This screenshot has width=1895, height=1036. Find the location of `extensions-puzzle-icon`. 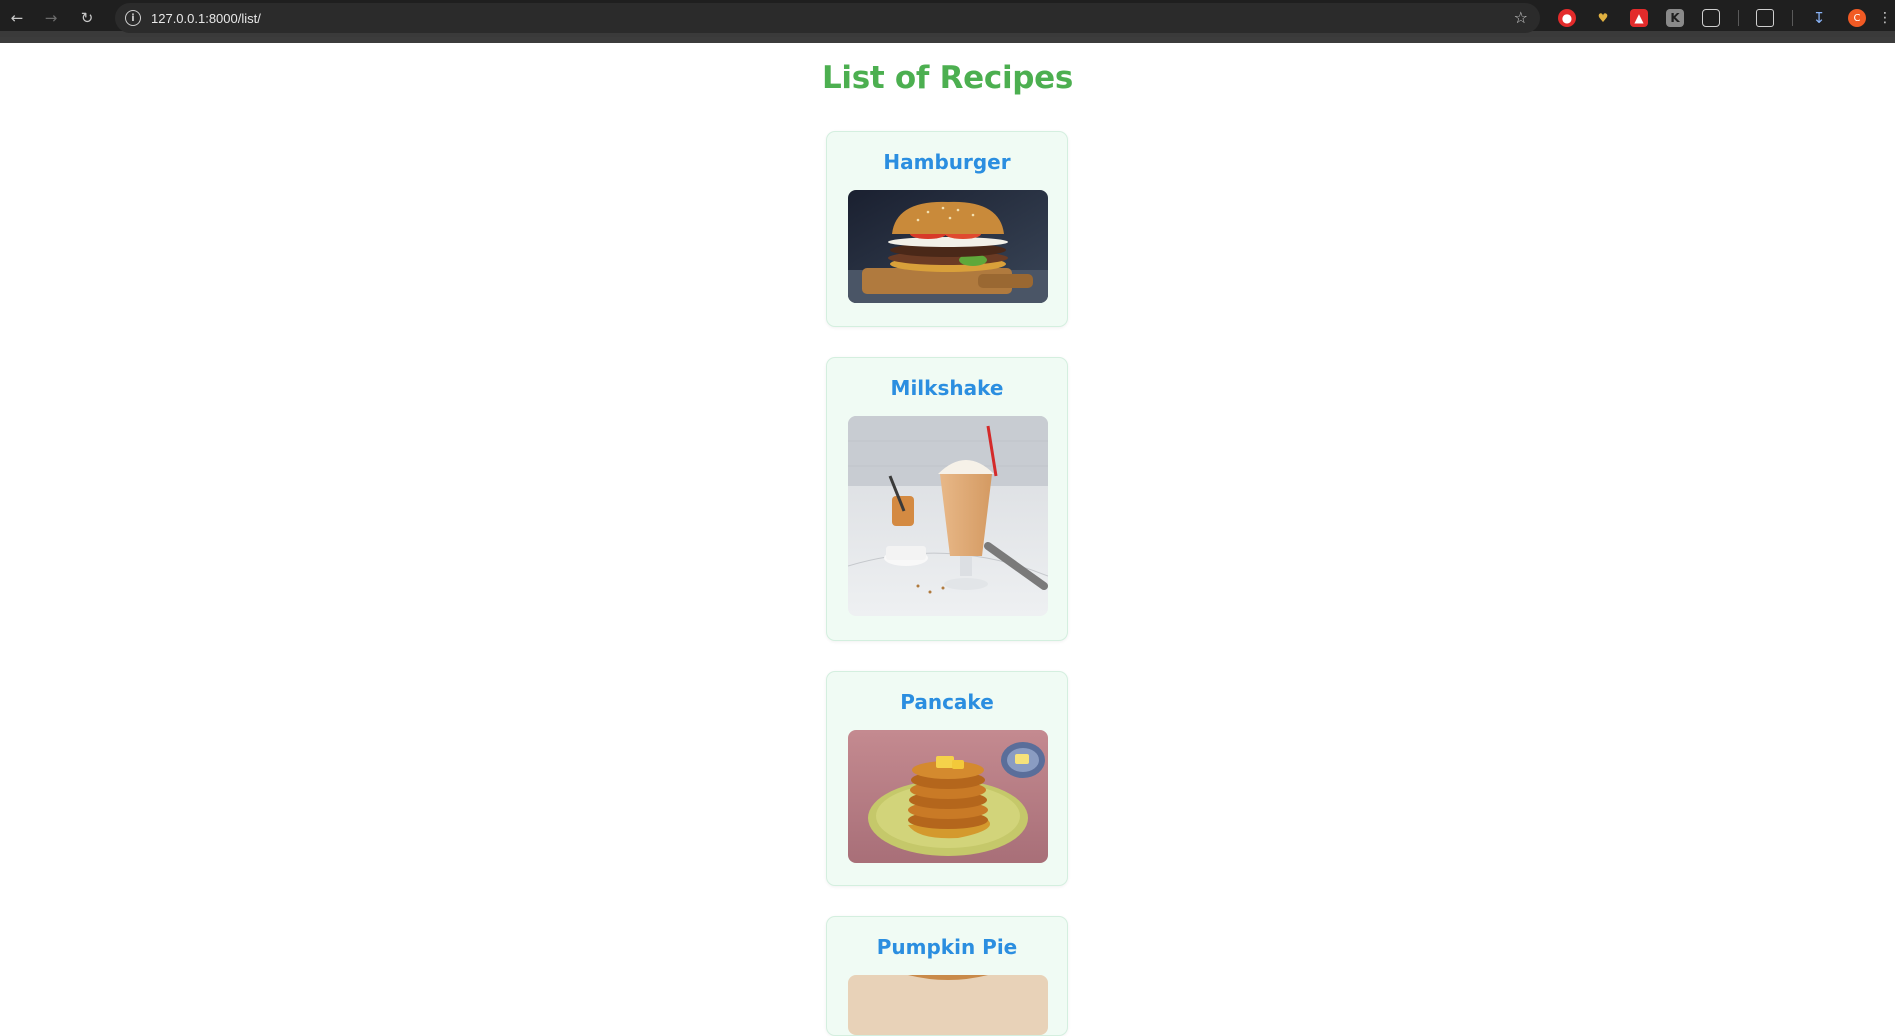

extensions-puzzle-icon is located at coordinates (1711, 18).